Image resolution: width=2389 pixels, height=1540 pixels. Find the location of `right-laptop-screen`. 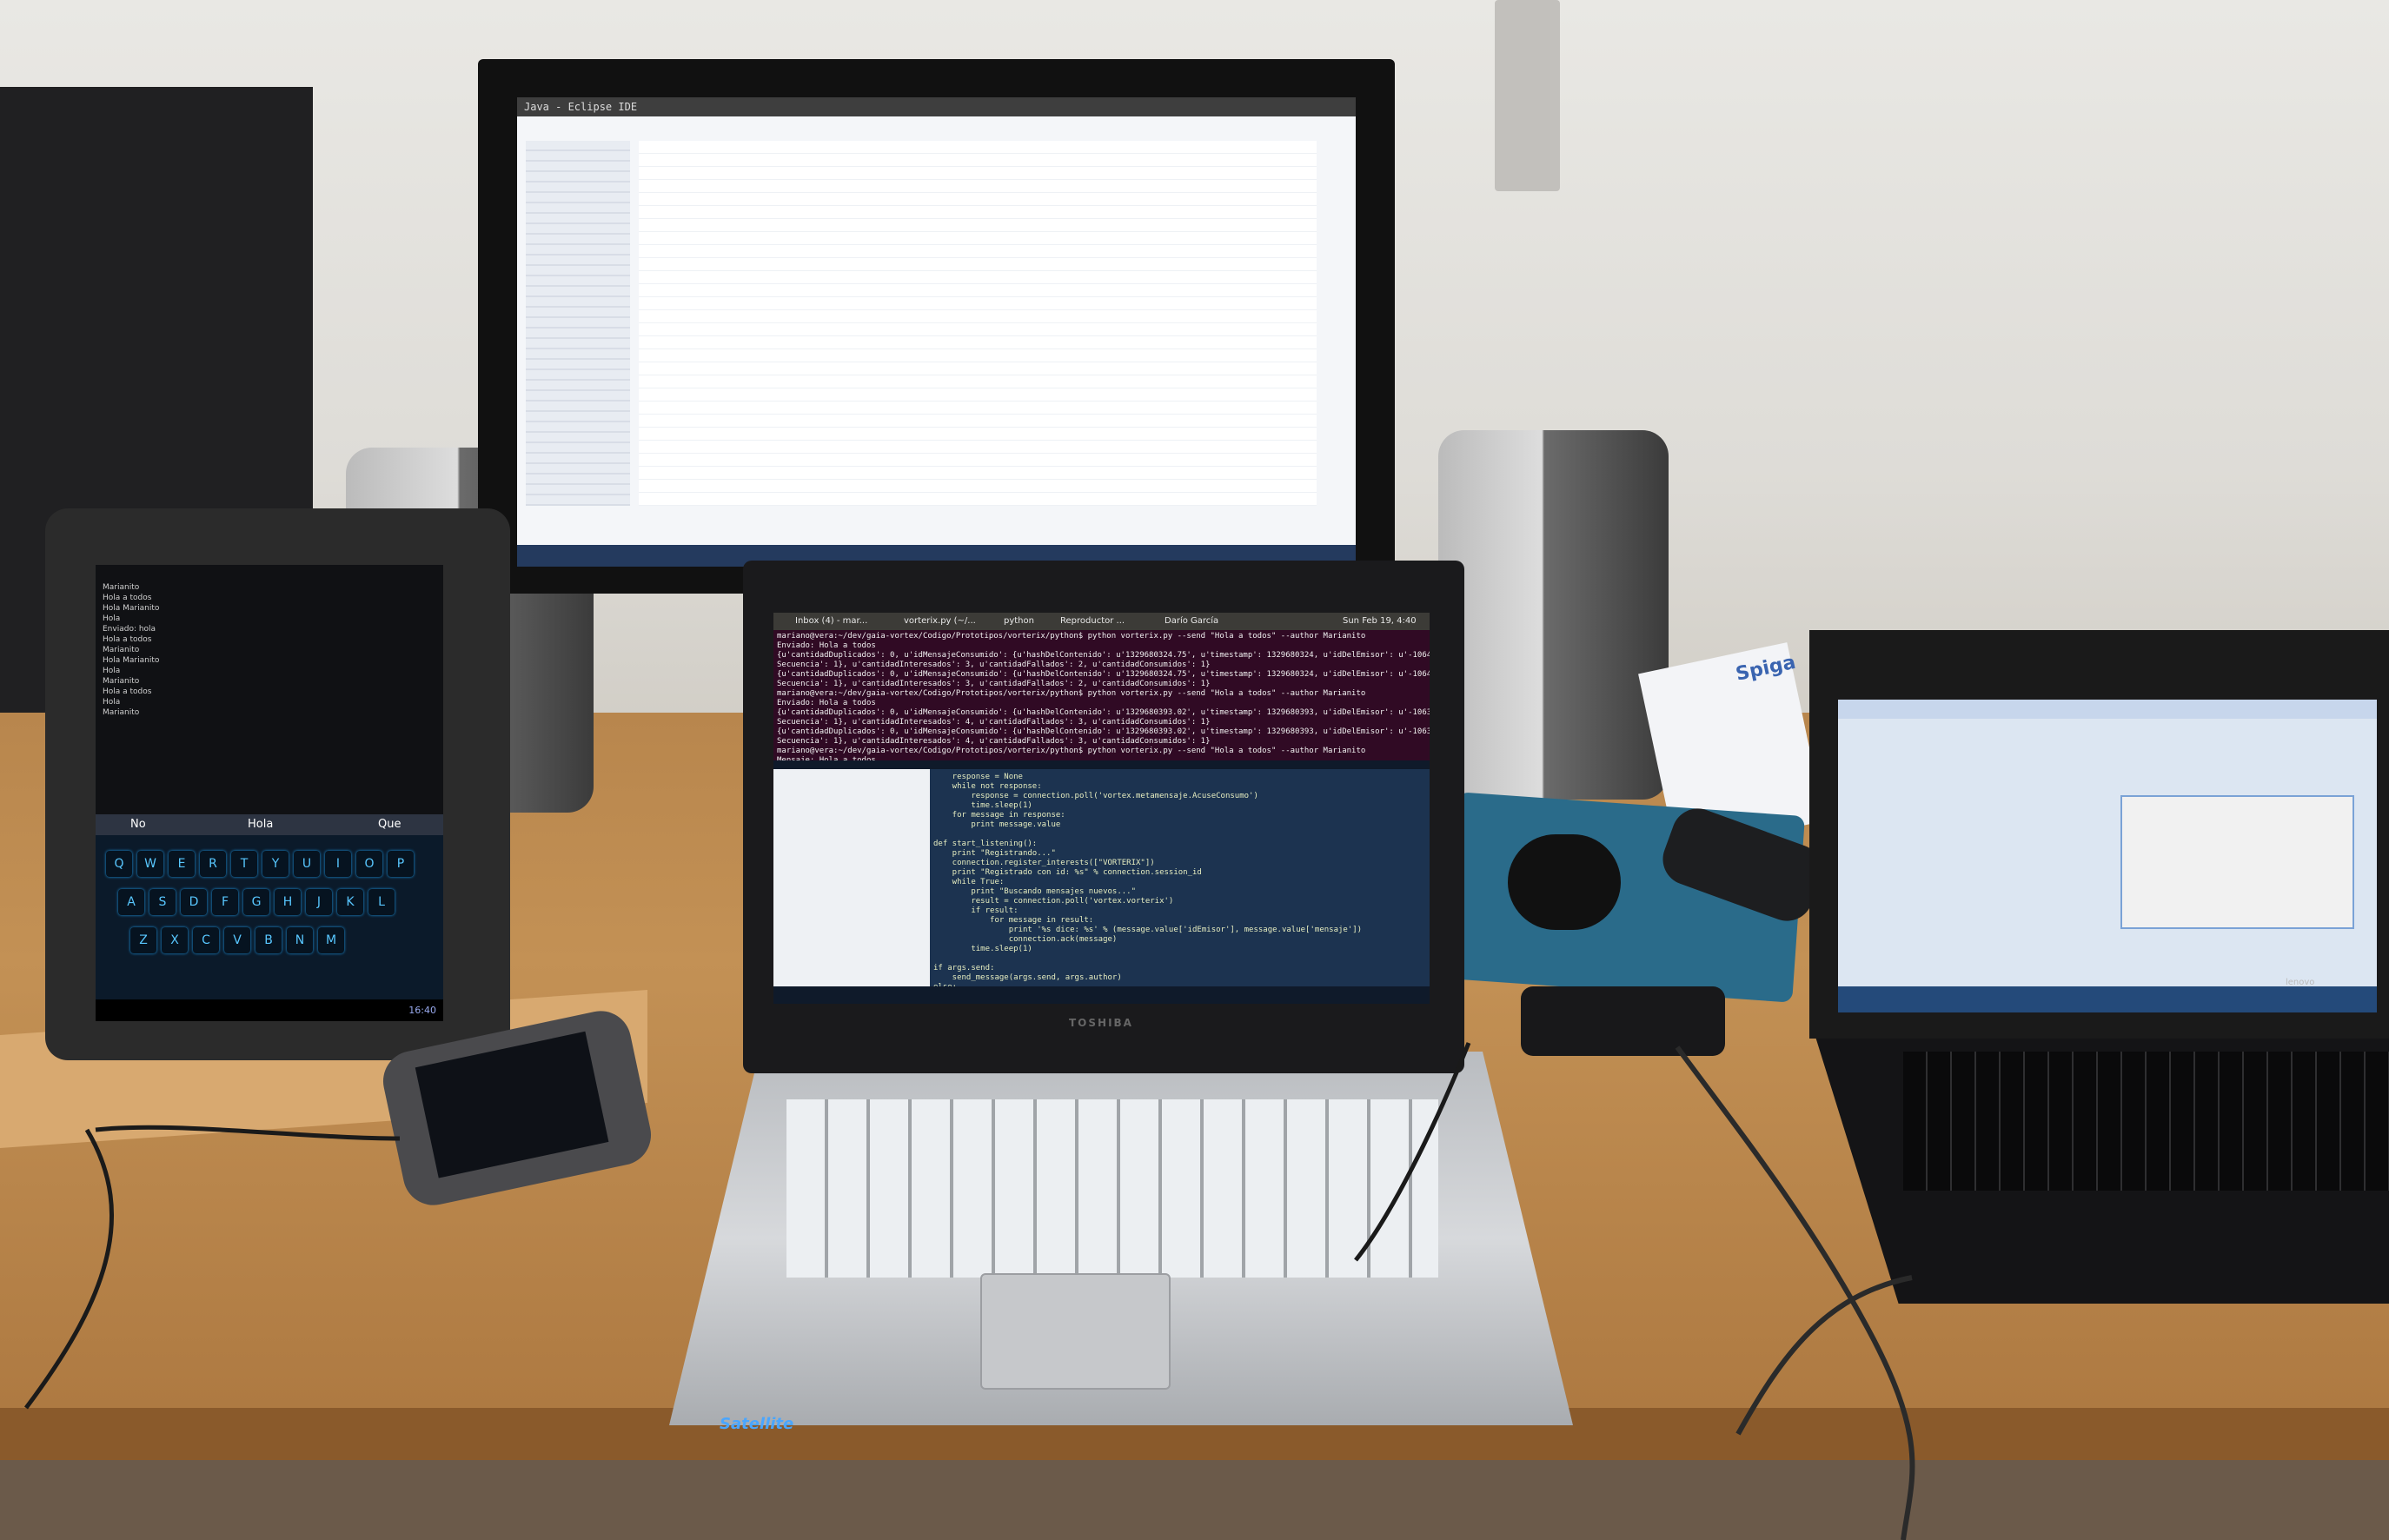

right-laptop-screen is located at coordinates (2107, 856).